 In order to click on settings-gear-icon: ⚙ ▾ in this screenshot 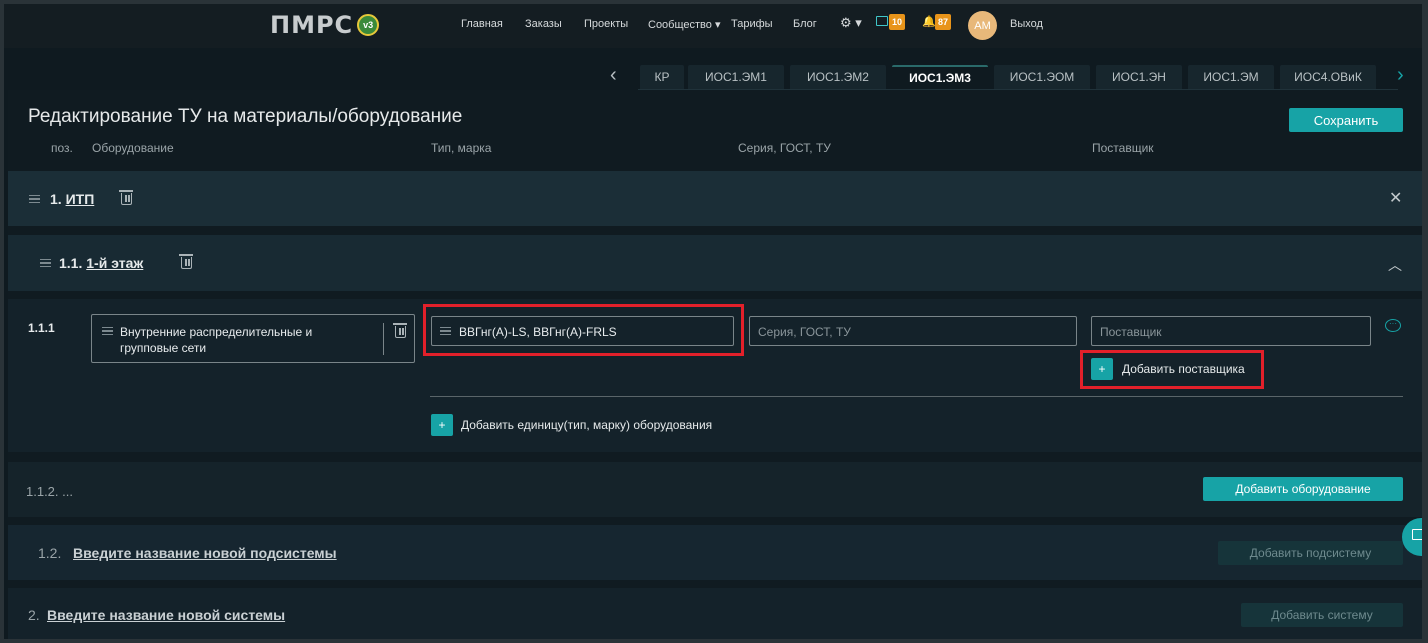, I will do `click(851, 23)`.